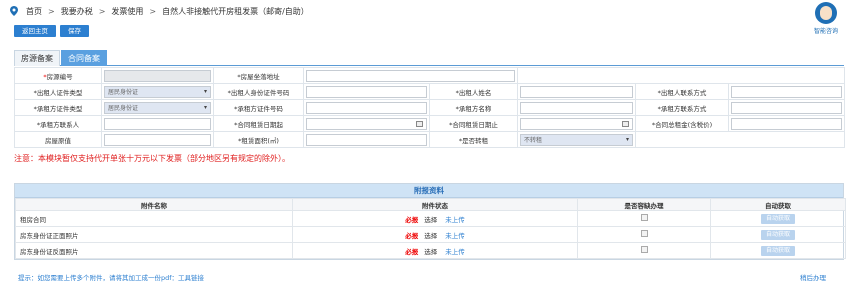  Describe the element at coordinates (473, 123) in the screenshot. I see `contract-end-label: *合同租赁日期止` at that location.